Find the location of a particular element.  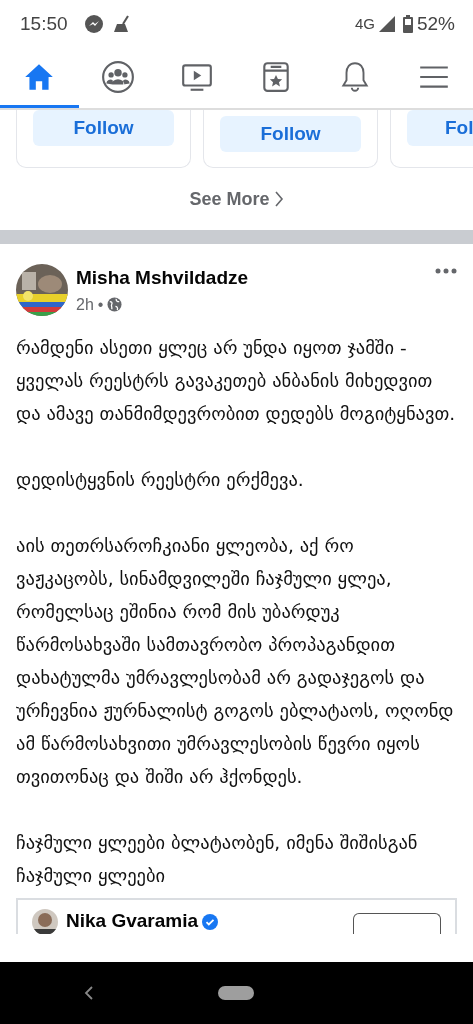

follow-button: Fol is located at coordinates (440, 128).